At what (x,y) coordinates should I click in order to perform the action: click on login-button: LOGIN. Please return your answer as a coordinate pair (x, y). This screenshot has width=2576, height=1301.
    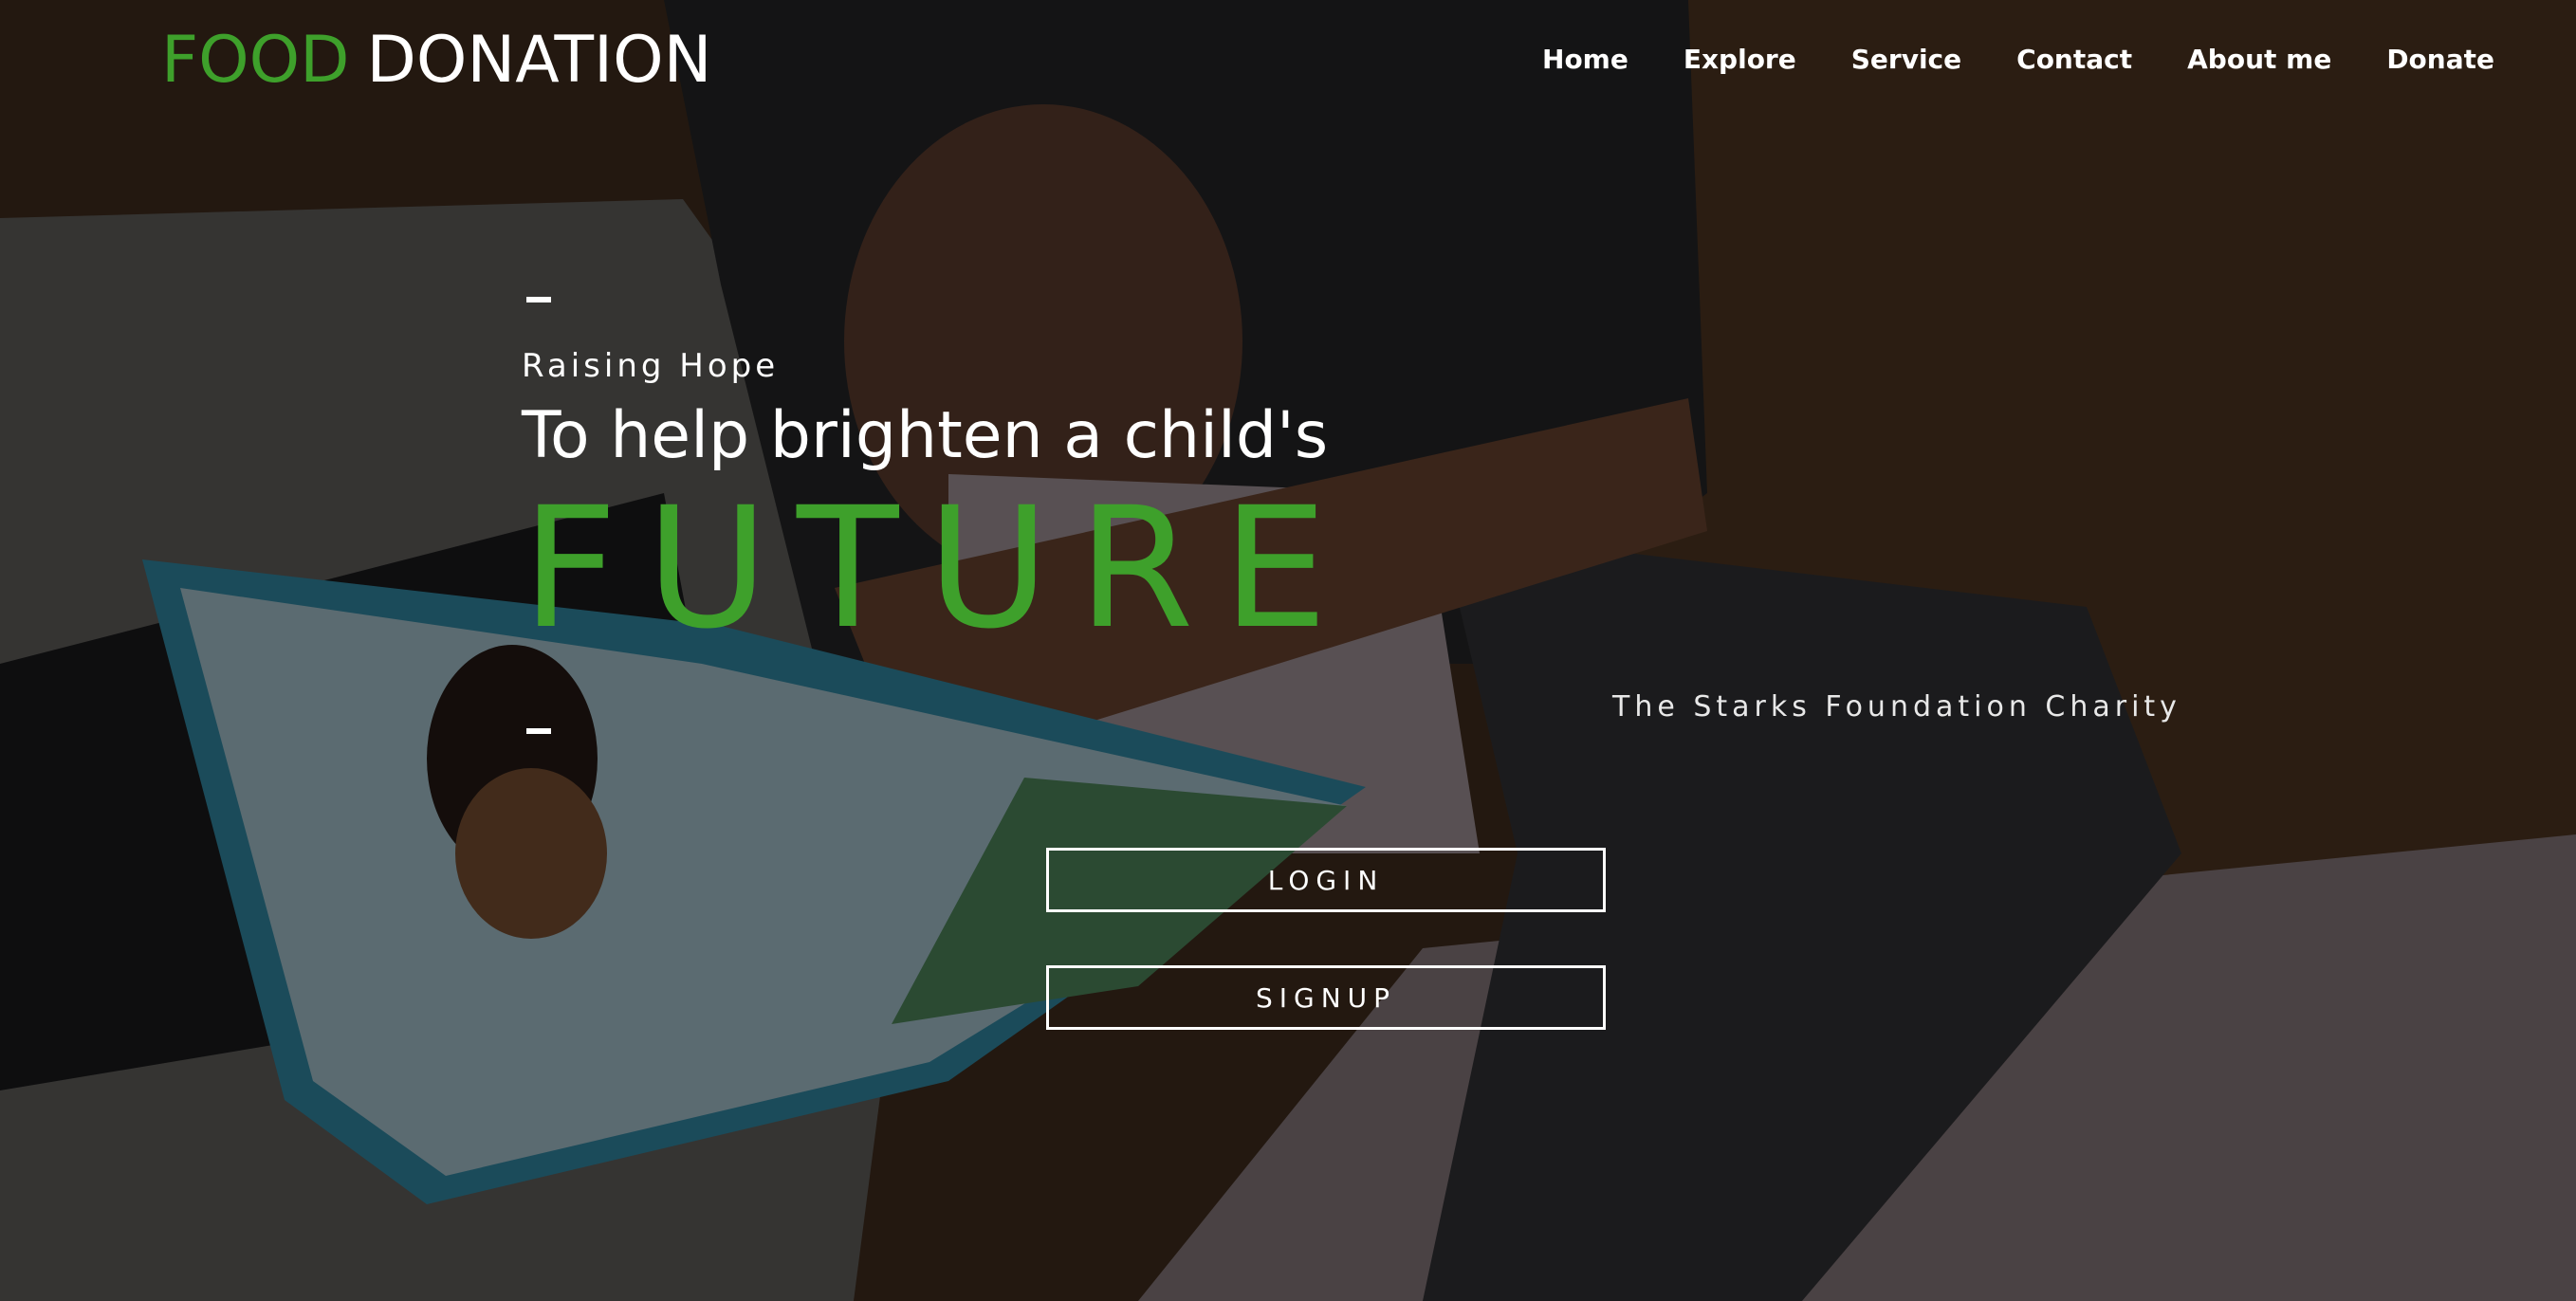
    Looking at the image, I should click on (1326, 880).